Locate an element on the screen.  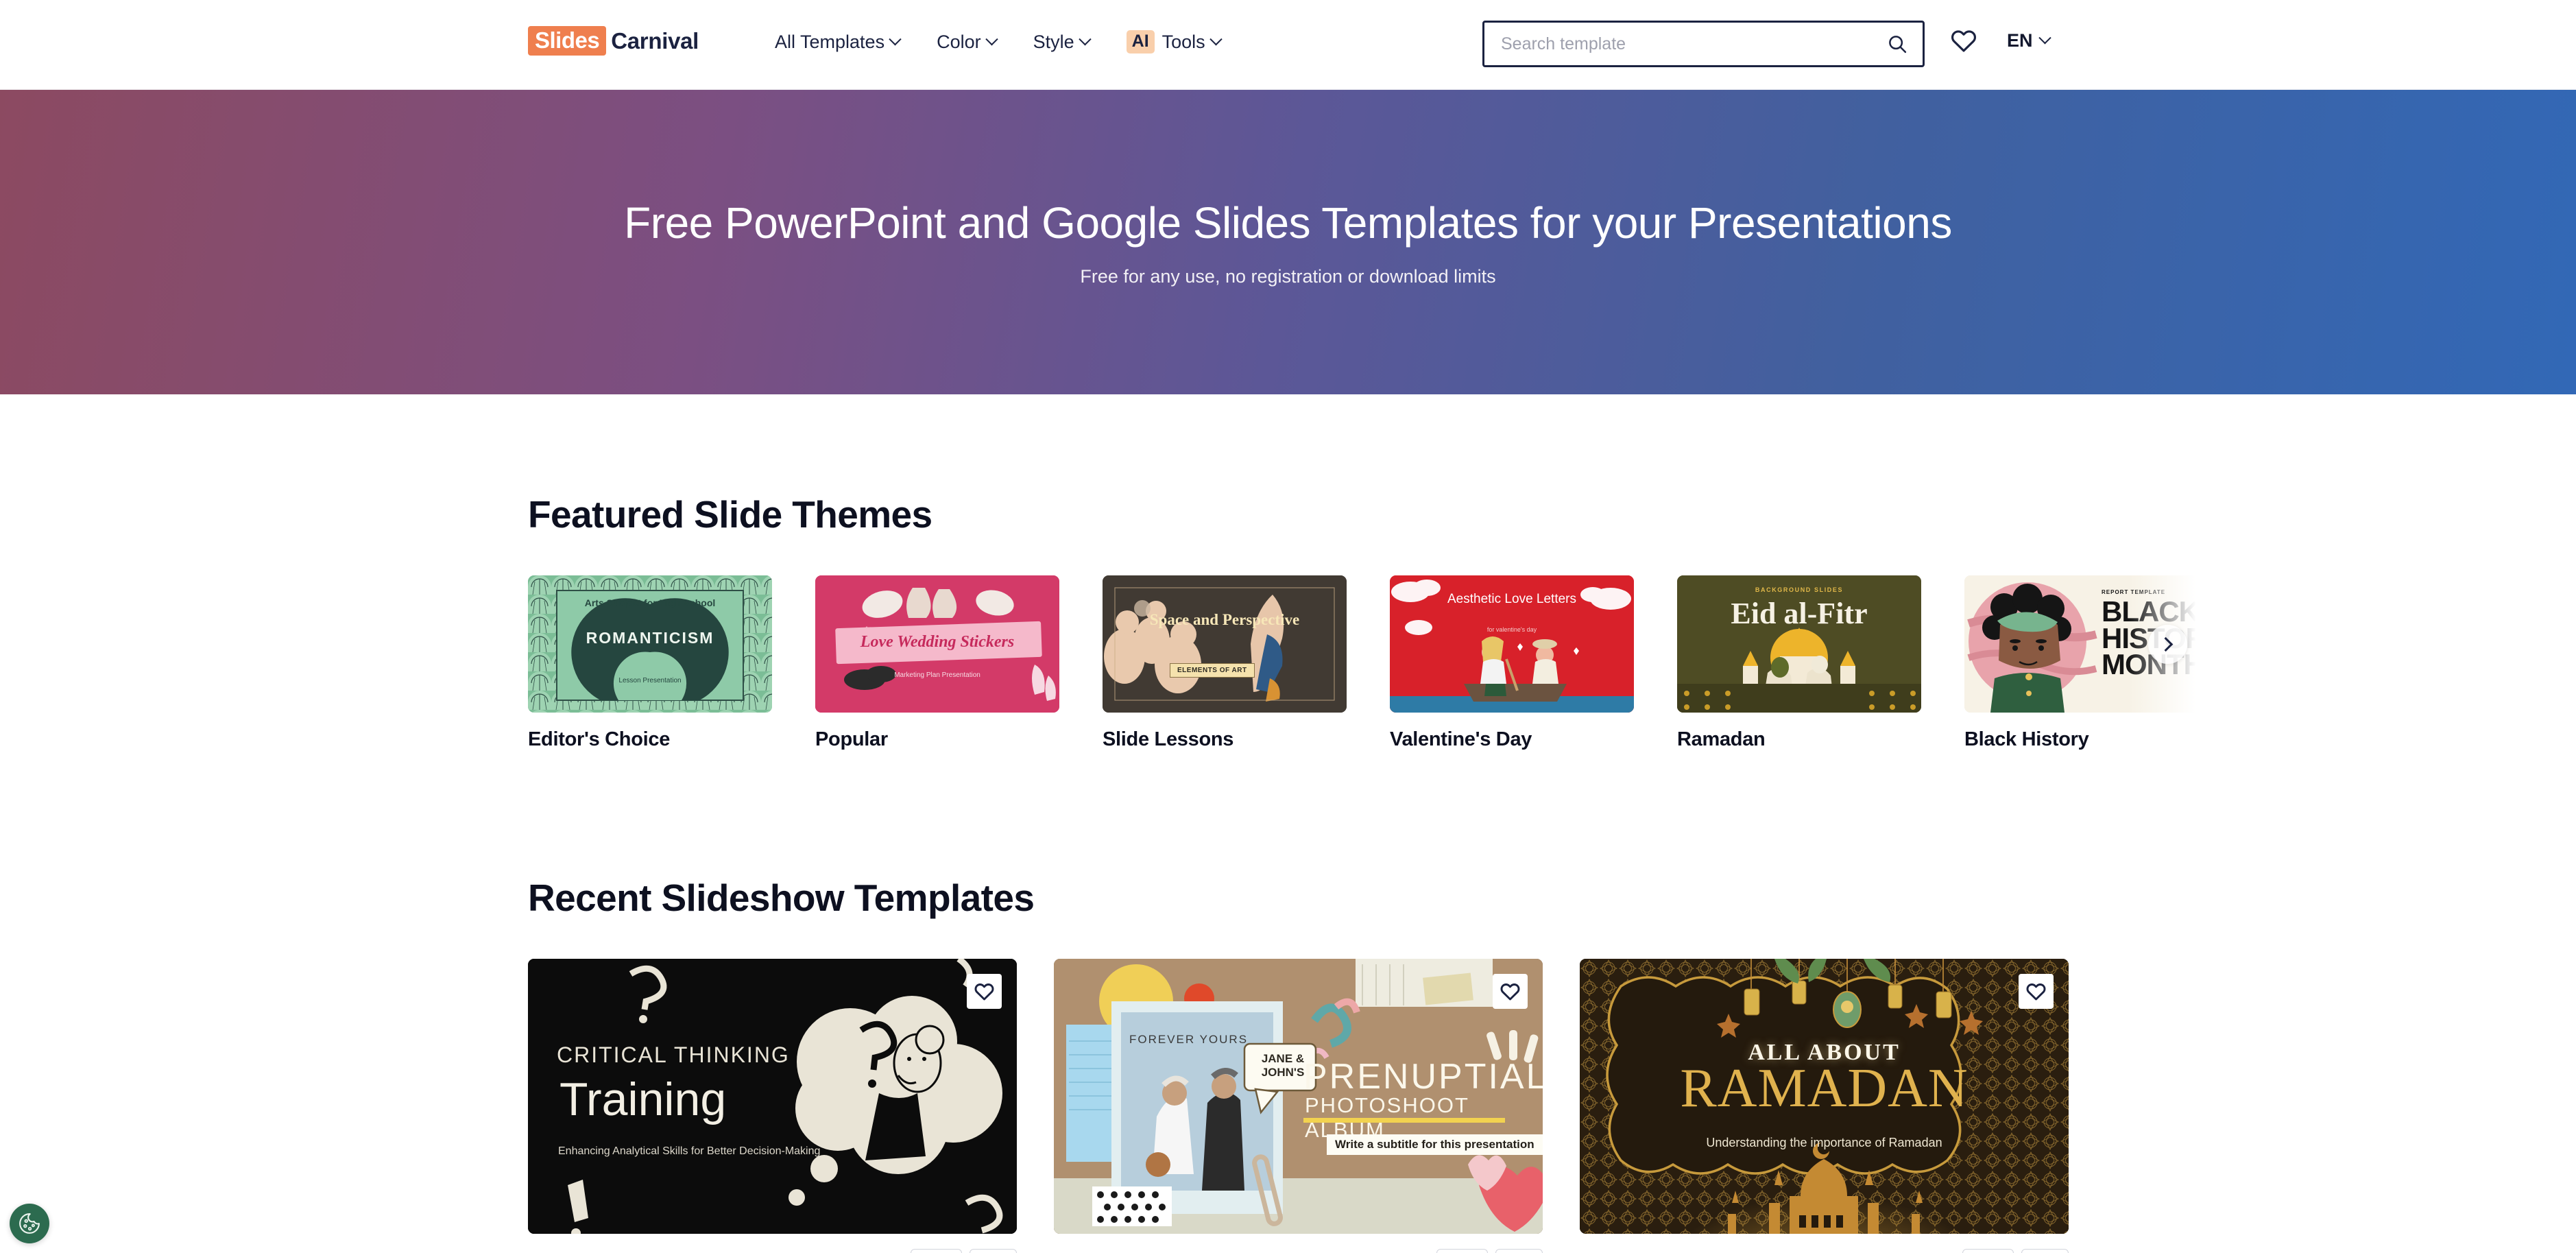
thumb-title: Love Wedding Stickers is located at coordinates (938, 642).